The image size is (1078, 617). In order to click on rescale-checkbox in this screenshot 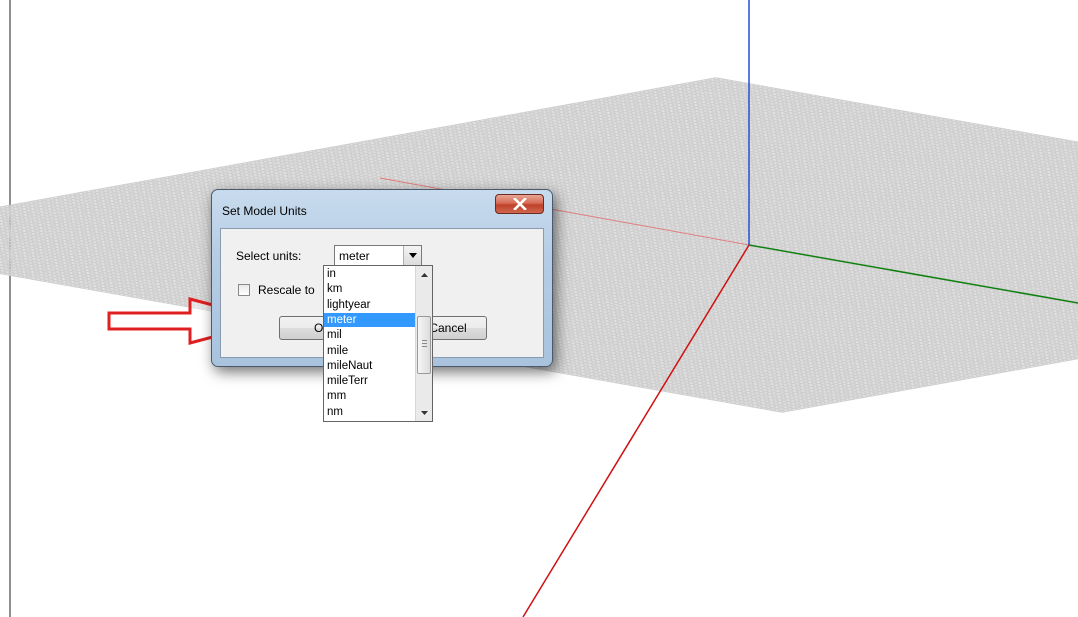, I will do `click(244, 290)`.